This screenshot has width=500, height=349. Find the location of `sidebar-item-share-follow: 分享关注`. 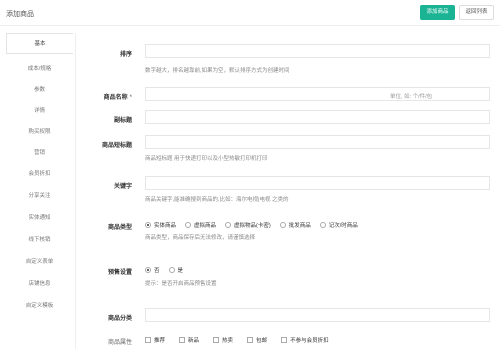

sidebar-item-share-follow: 分享关注 is located at coordinates (39, 195).